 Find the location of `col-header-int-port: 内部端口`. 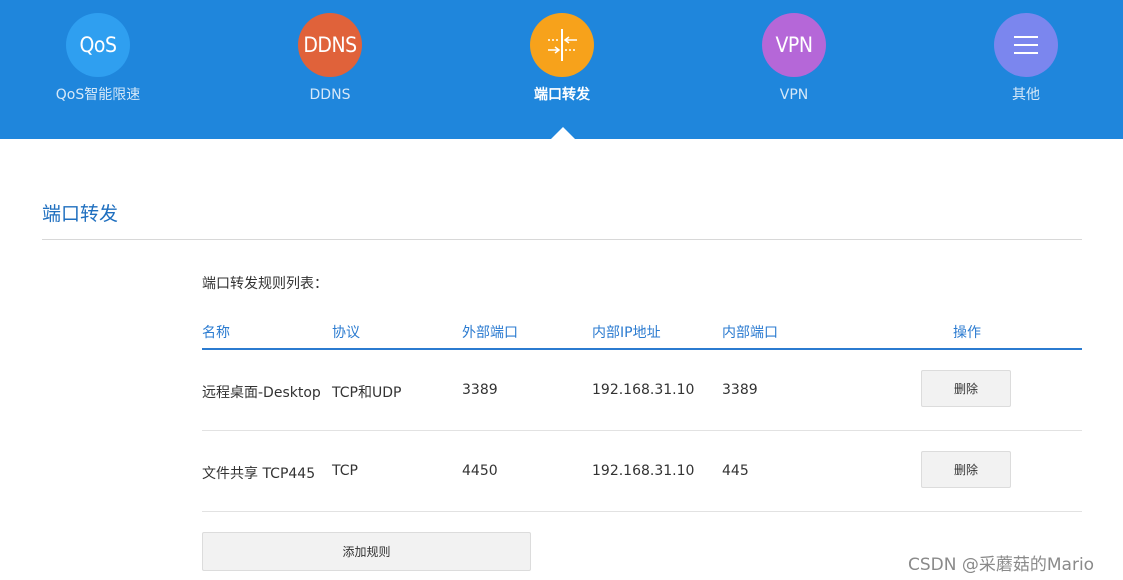

col-header-int-port: 内部端口 is located at coordinates (750, 333).